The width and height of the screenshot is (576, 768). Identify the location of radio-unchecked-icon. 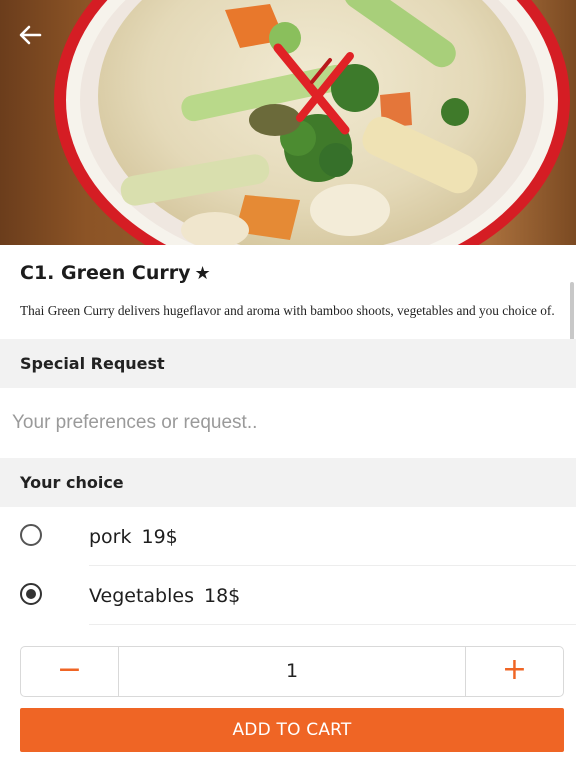
(31, 535).